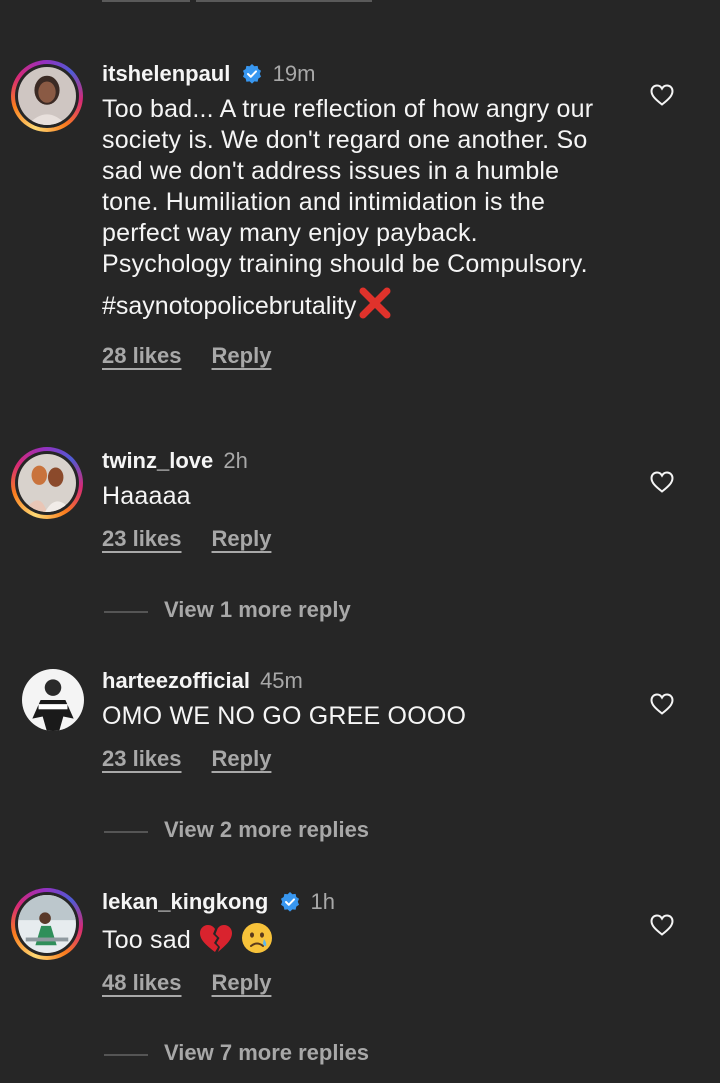 This screenshot has height=1083, width=720. I want to click on cutoff-likes-stub, so click(146, 1).